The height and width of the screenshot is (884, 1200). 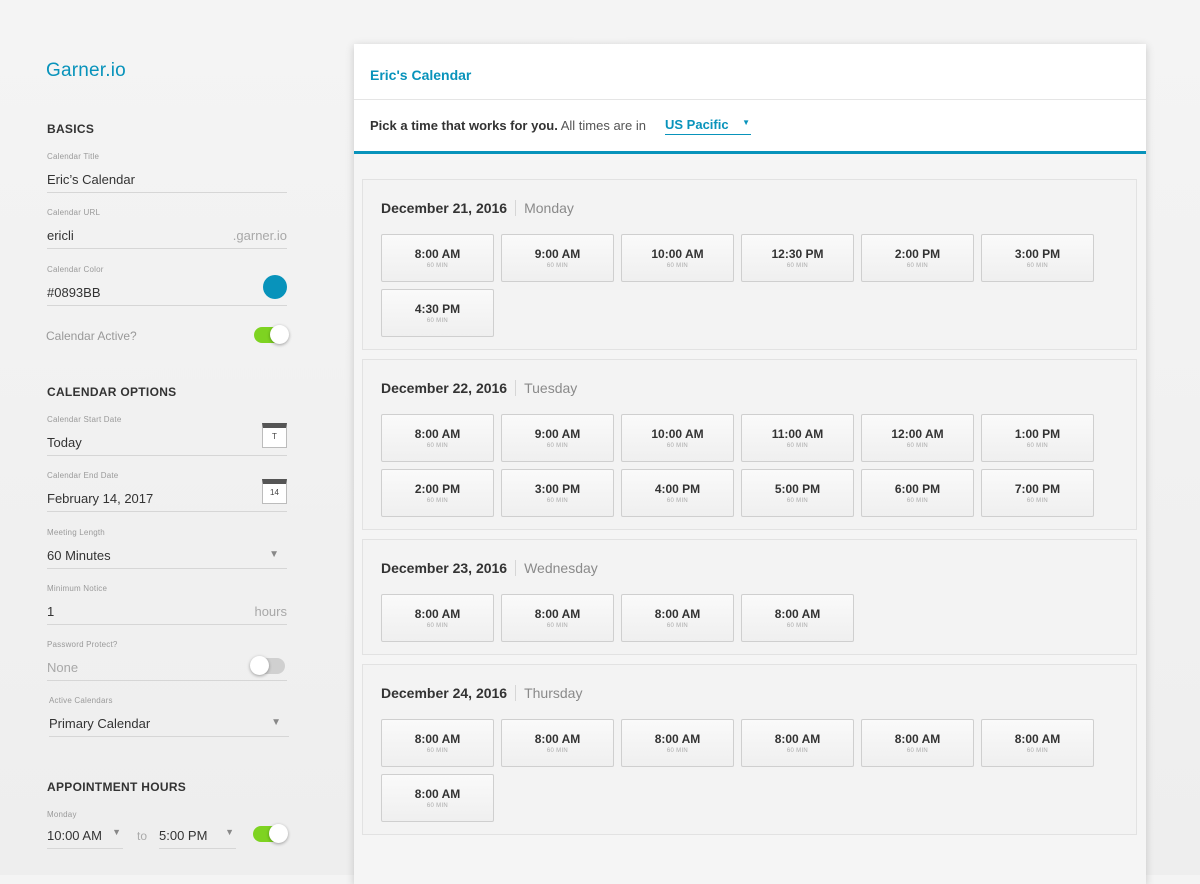 I want to click on monday-end-select: 5:00 PM ▼, so click(x=197, y=836).